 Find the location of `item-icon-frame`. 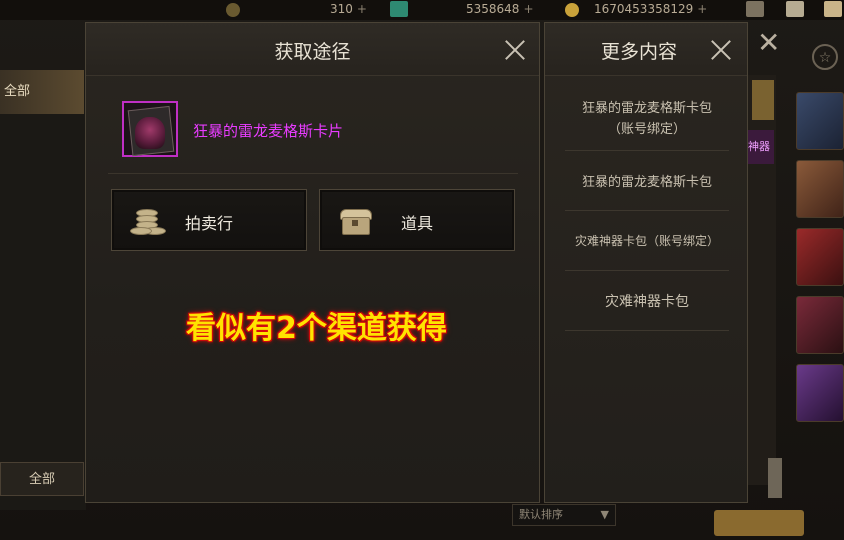

item-icon-frame is located at coordinates (150, 129).